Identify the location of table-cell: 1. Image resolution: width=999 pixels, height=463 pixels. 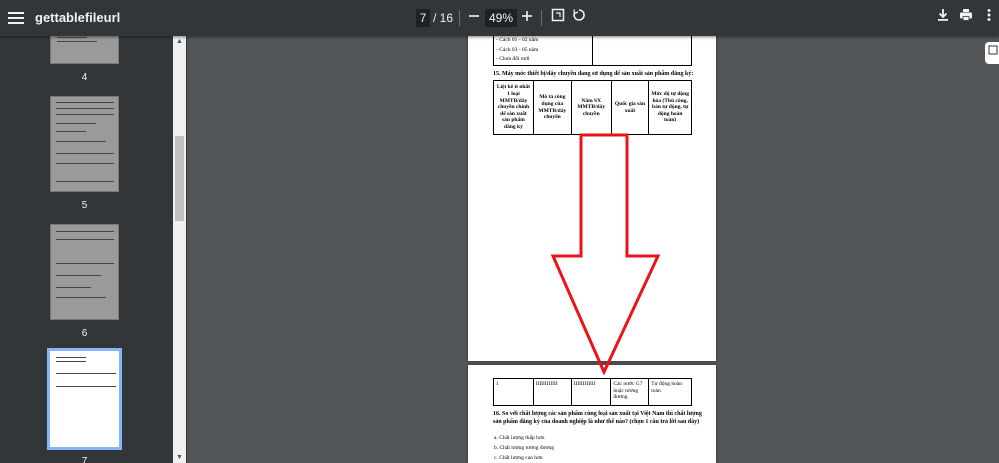
(513, 392).